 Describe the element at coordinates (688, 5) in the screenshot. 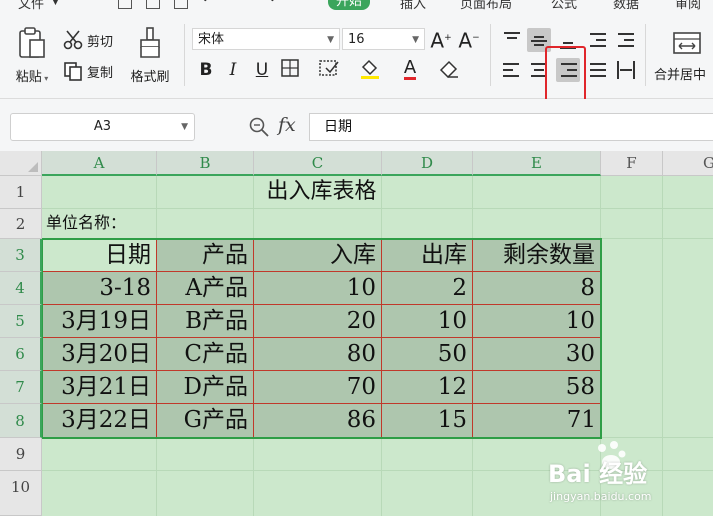

I see `tab-review: 审阅` at that location.